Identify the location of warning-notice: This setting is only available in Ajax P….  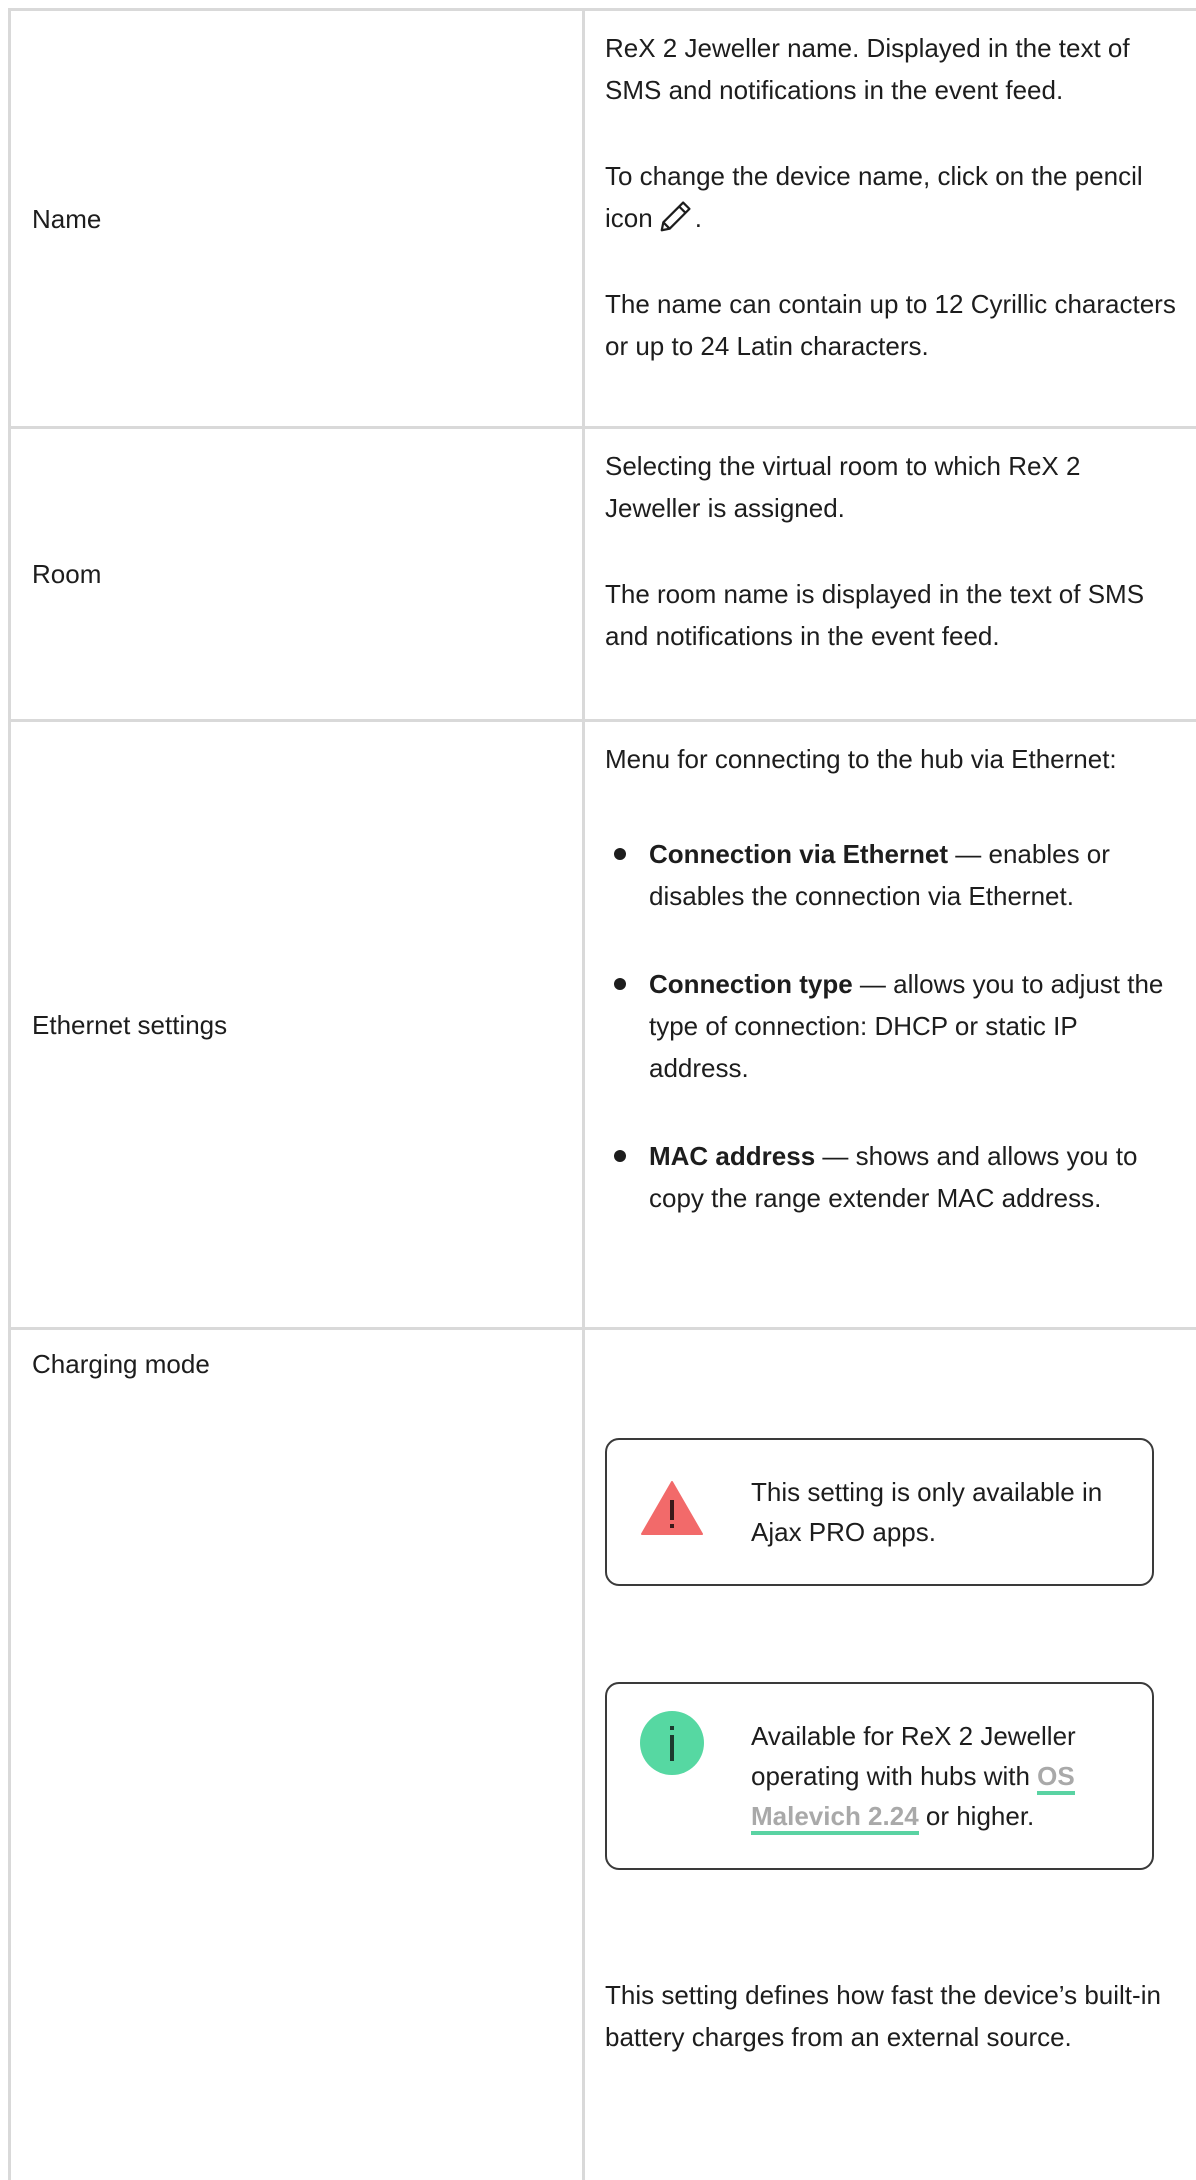
(879, 1512).